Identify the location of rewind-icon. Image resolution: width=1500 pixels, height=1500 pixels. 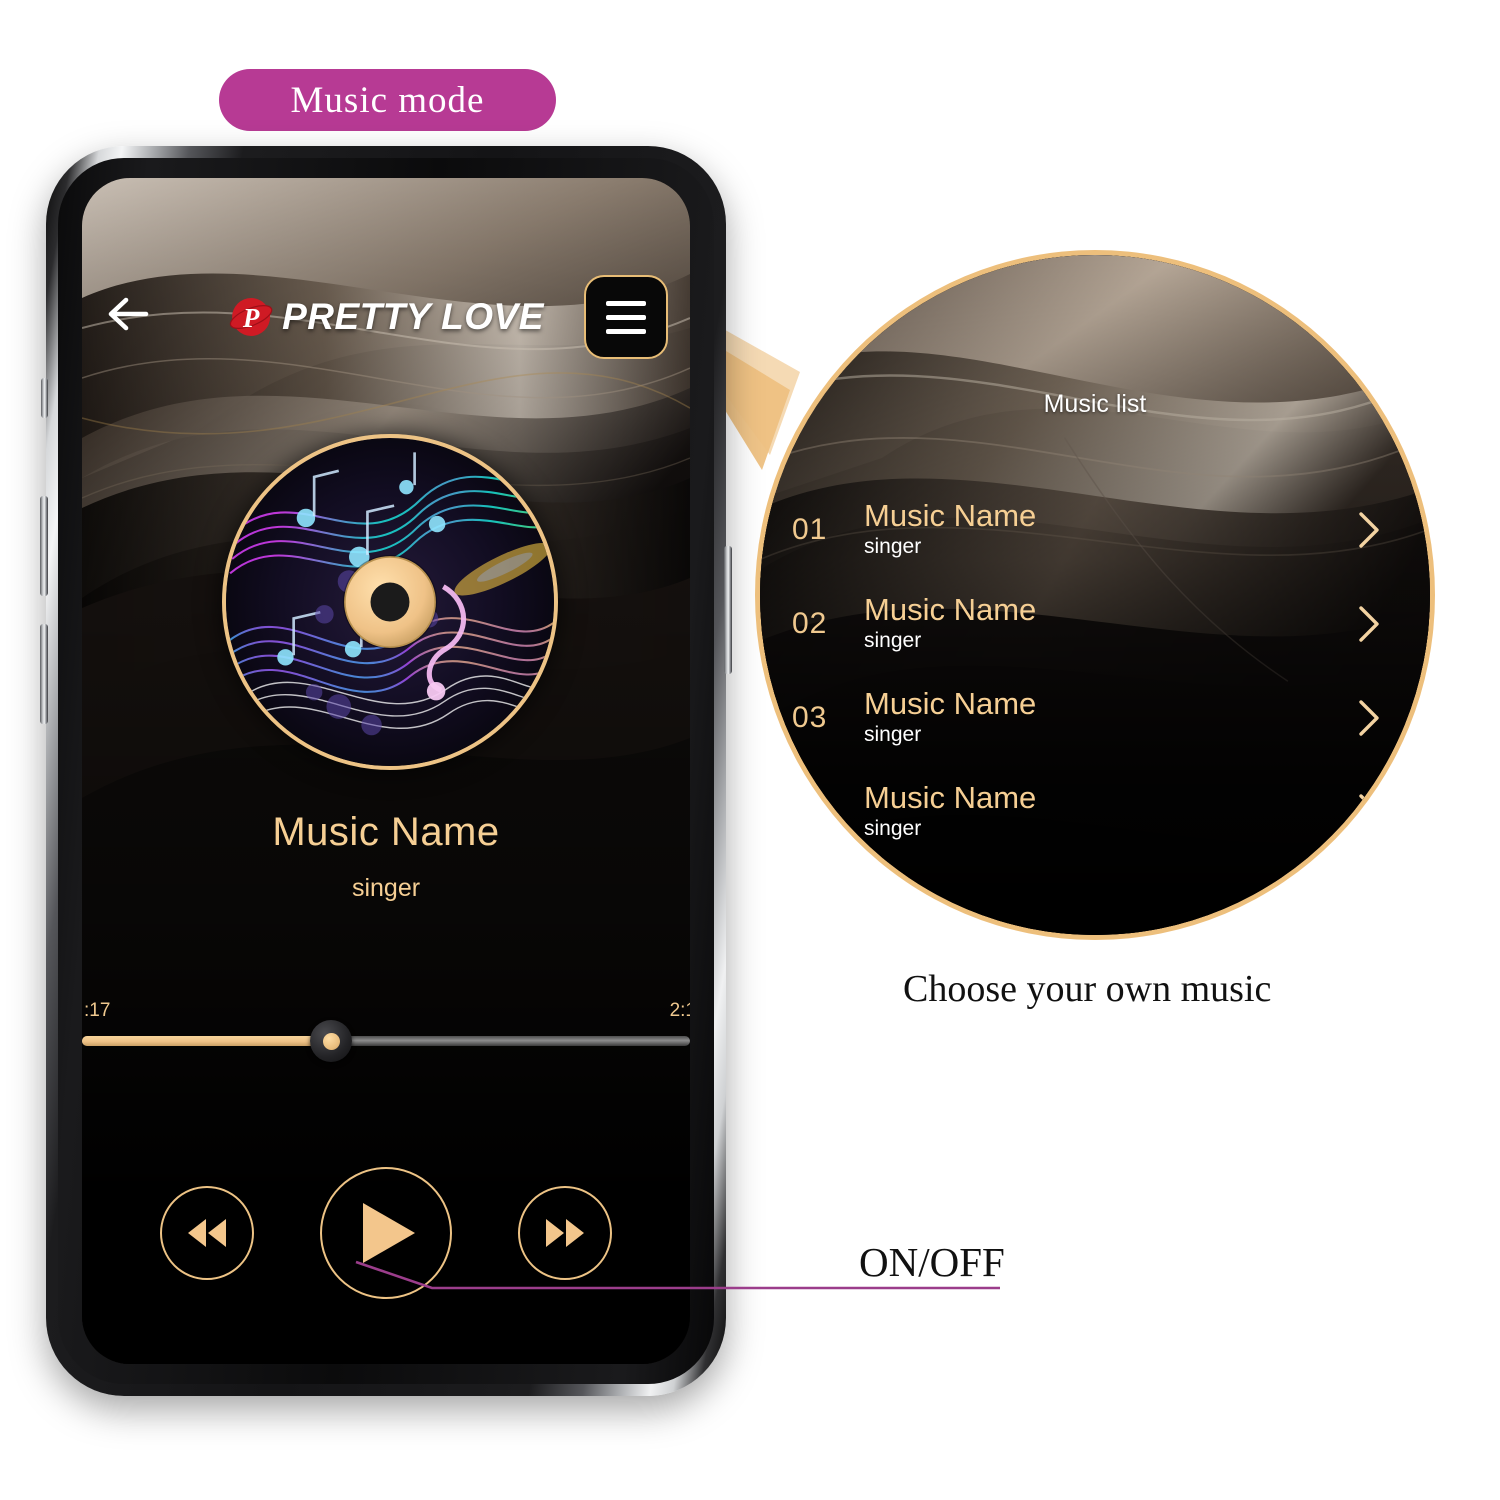
(207, 1233).